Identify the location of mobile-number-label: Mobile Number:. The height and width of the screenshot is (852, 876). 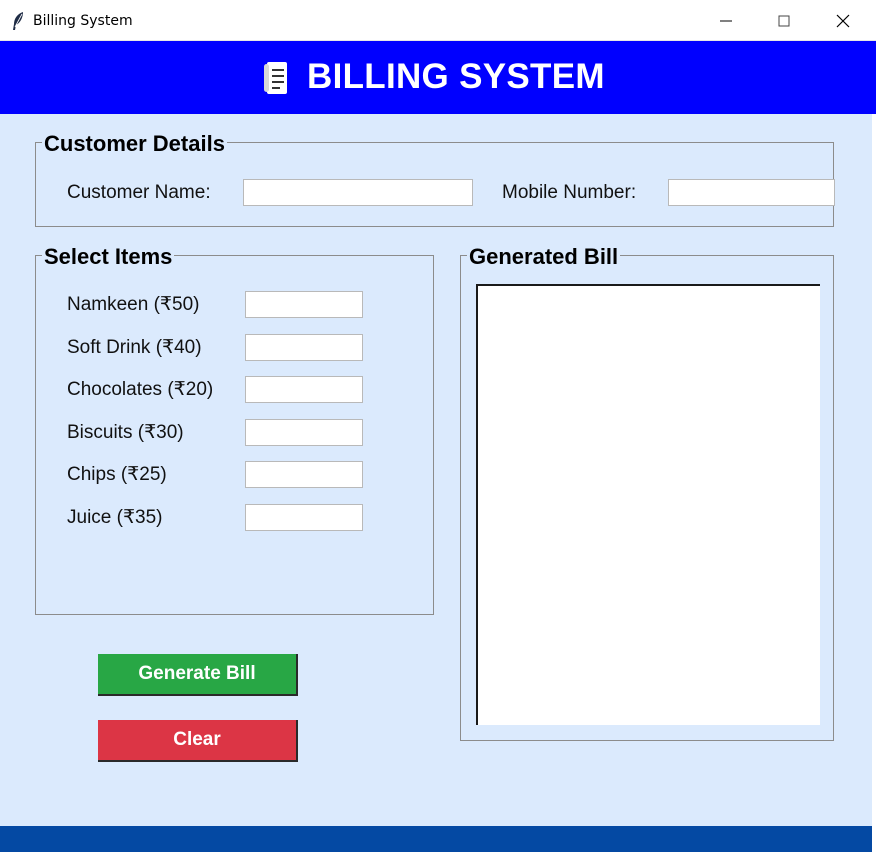
(569, 192).